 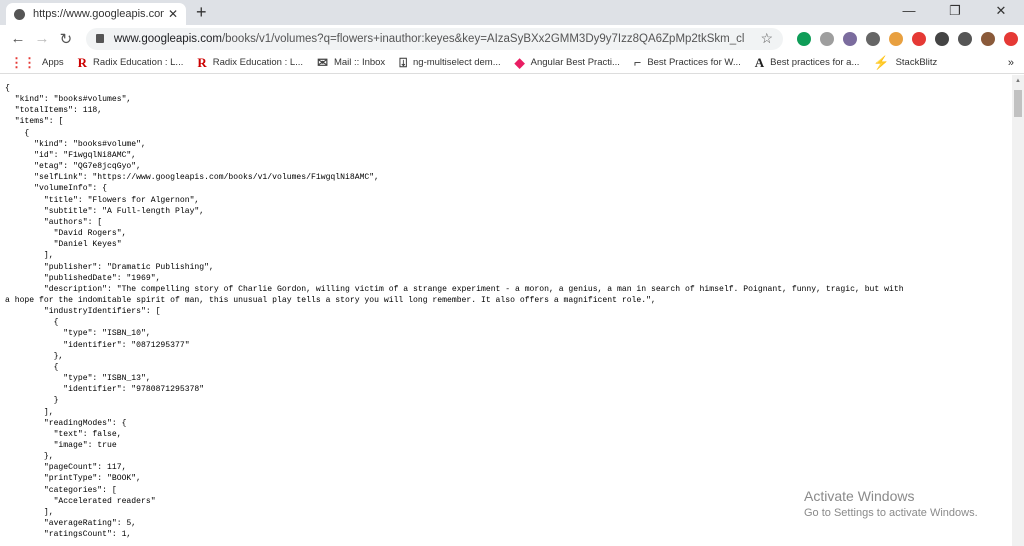 I want to click on watermark-title: Activate Windows, so click(x=859, y=496).